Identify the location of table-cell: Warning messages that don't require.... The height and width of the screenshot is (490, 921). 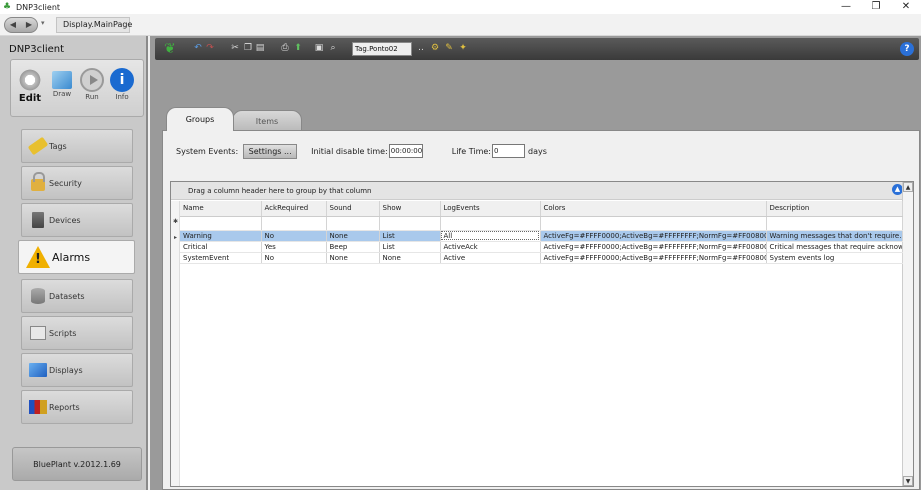
(834, 236).